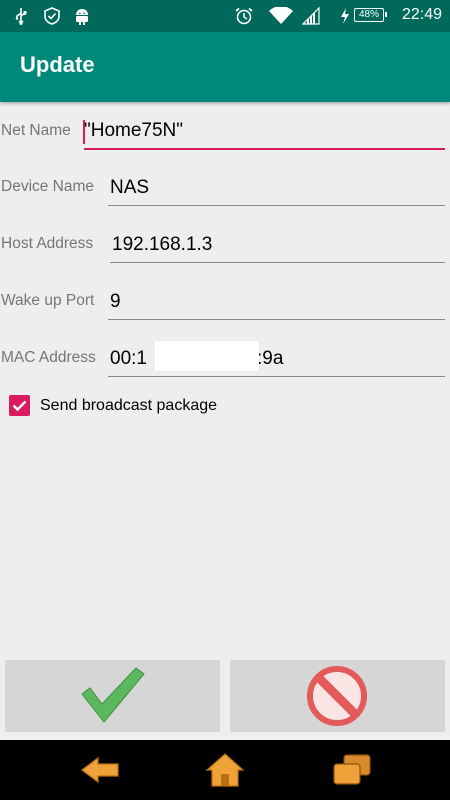  Describe the element at coordinates (207, 356) in the screenshot. I see `redaction-mask` at that location.